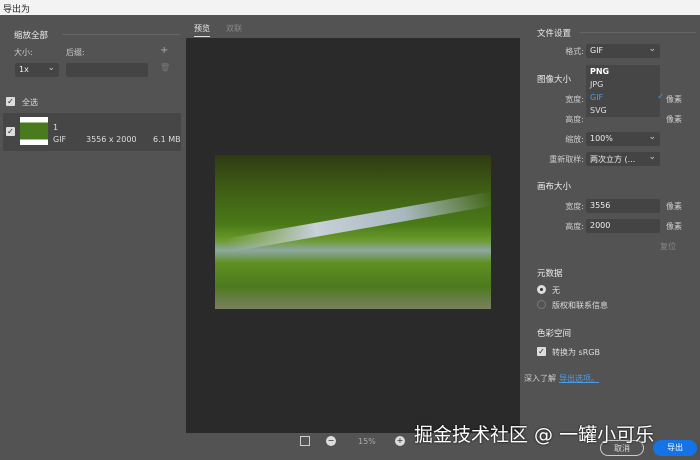 Image resolution: width=700 pixels, height=460 pixels. Describe the element at coordinates (580, 305) in the screenshot. I see `metadata-copyright-label: 版权和联系信息` at that location.